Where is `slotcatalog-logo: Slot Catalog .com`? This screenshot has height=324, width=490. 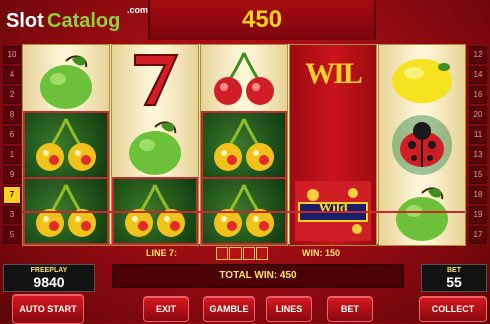 slotcatalog-logo: Slot Catalog .com is located at coordinates (81, 21).